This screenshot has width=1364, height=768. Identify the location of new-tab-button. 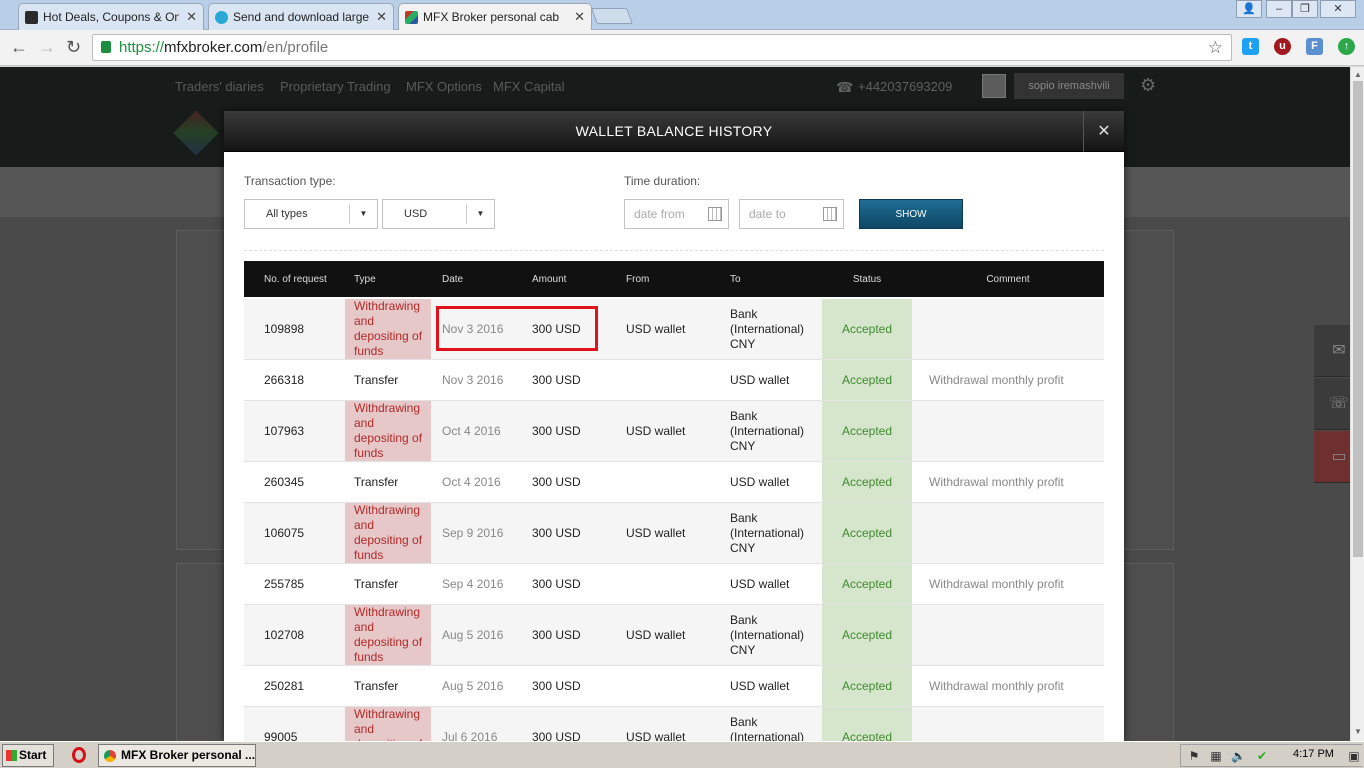
(612, 16).